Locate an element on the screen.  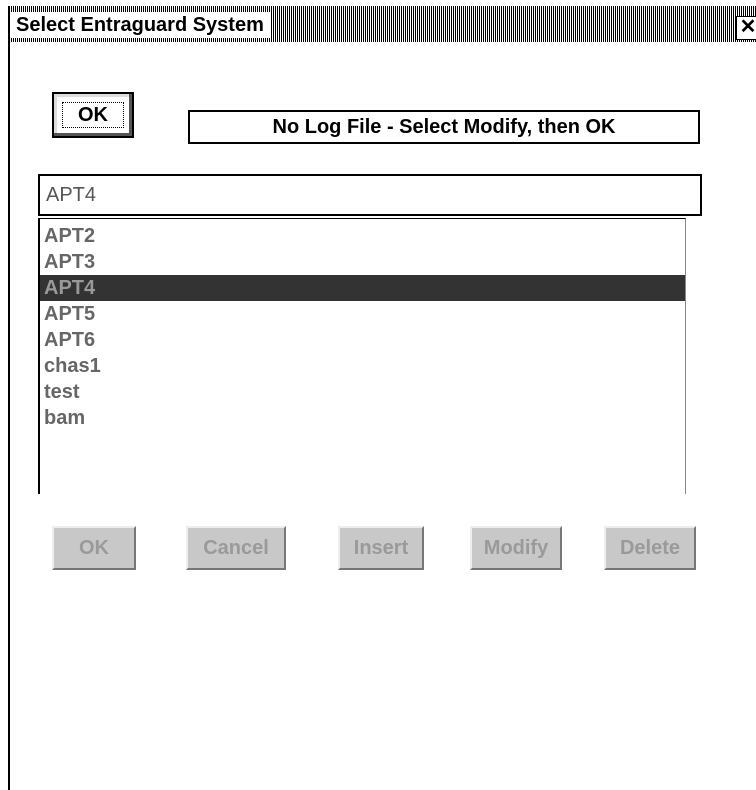
list-item: APT6 is located at coordinates (362, 340).